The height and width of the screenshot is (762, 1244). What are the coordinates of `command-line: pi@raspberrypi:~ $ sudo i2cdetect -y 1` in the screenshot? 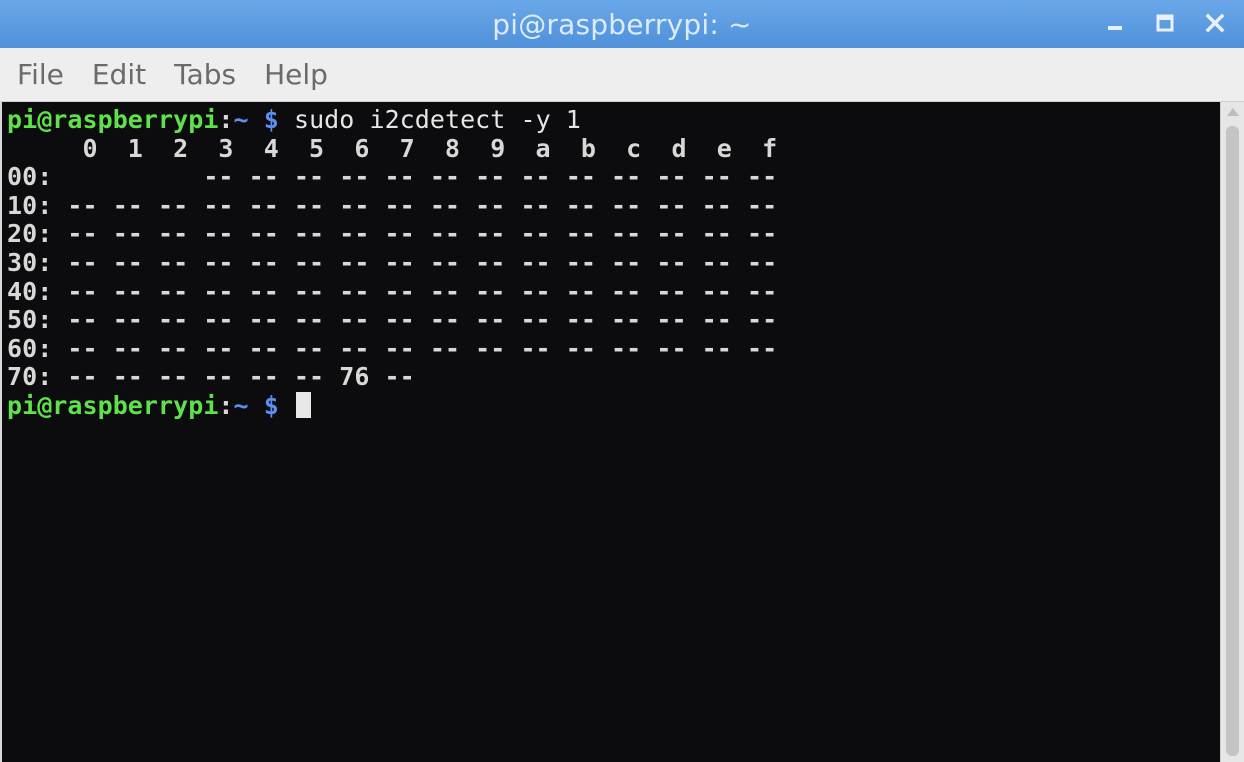 It's located at (392, 120).